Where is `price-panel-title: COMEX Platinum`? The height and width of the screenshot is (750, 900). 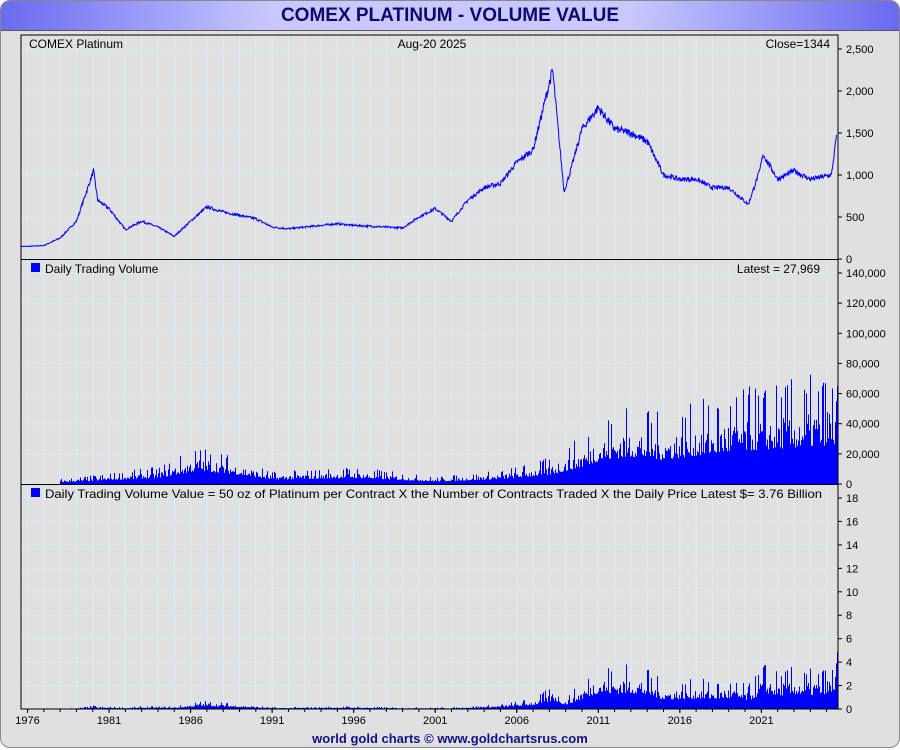 price-panel-title: COMEX Platinum is located at coordinates (76, 44).